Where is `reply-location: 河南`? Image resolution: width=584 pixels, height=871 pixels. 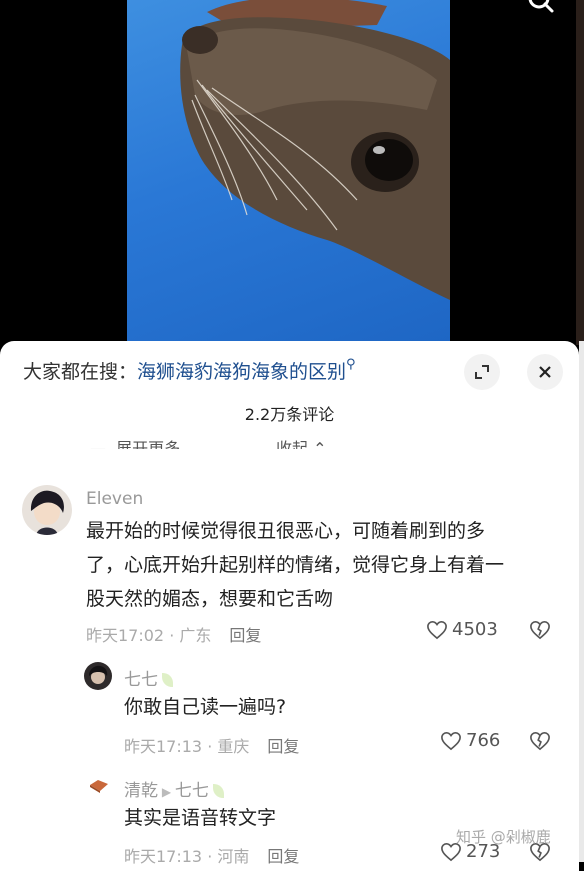
reply-location: 河南 is located at coordinates (233, 856).